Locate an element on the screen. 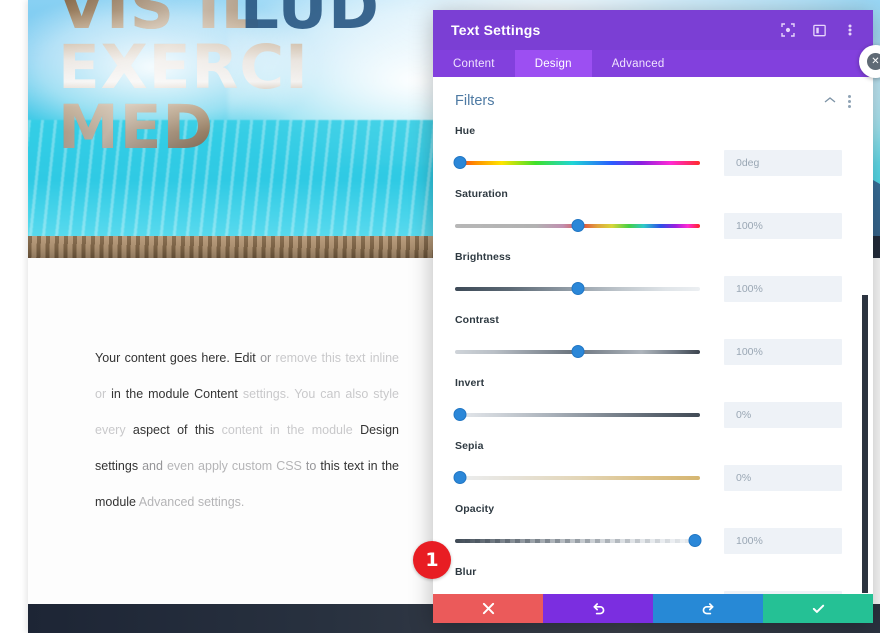  modal-action-bar is located at coordinates (653, 608).